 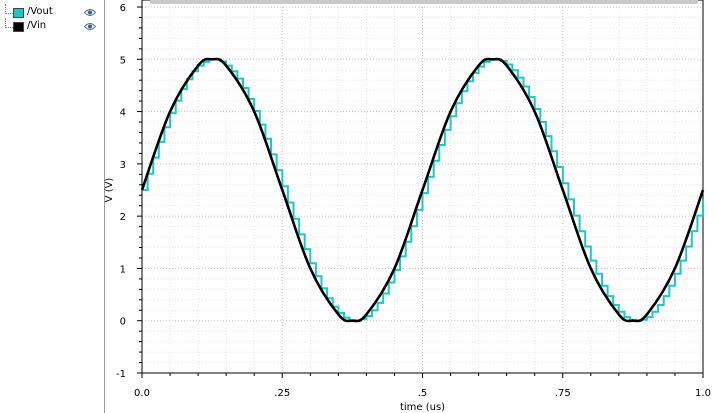 What do you see at coordinates (123, 217) in the screenshot?
I see `y-tick-label: 2` at bounding box center [123, 217].